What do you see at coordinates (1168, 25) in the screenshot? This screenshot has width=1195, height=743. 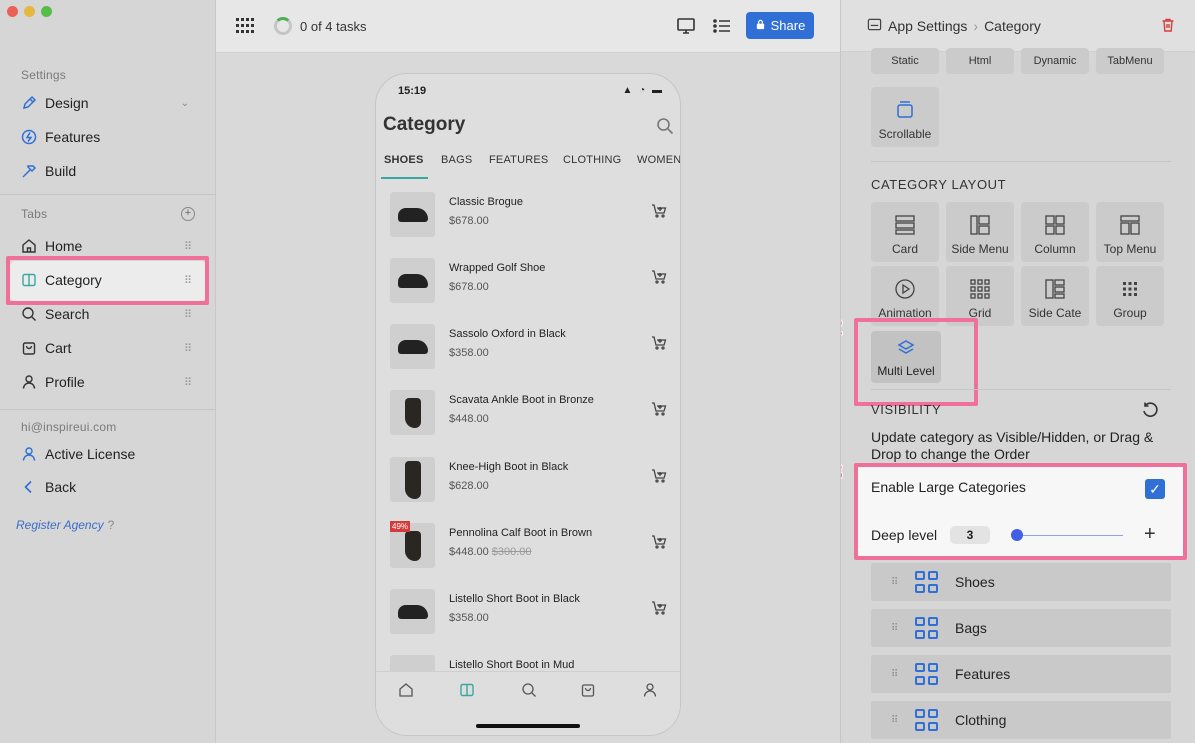 I see `trash-icon` at bounding box center [1168, 25].